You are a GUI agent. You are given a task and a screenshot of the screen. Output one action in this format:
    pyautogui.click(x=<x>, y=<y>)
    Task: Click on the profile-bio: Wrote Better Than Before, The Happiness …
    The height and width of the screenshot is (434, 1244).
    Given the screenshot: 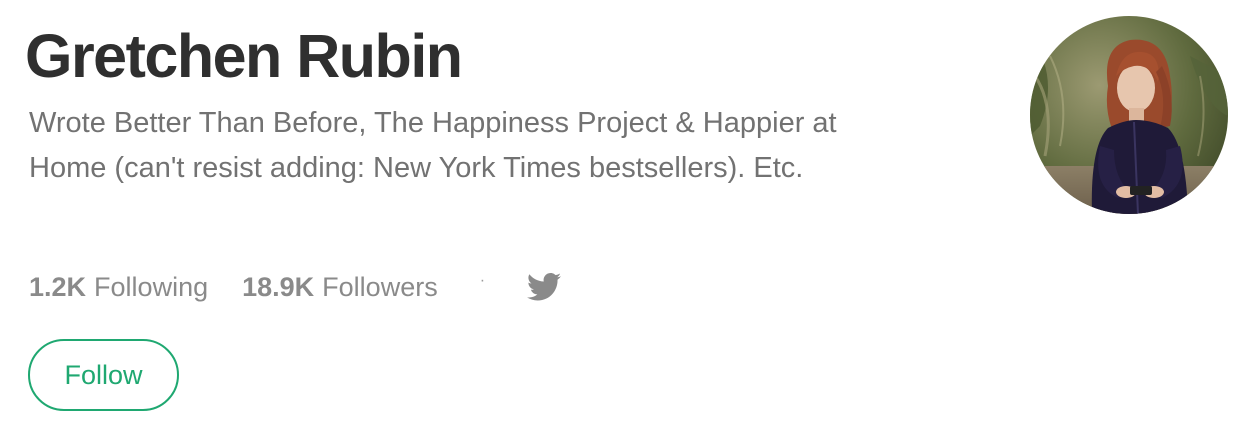 What is the action you would take?
    pyautogui.click(x=433, y=145)
    